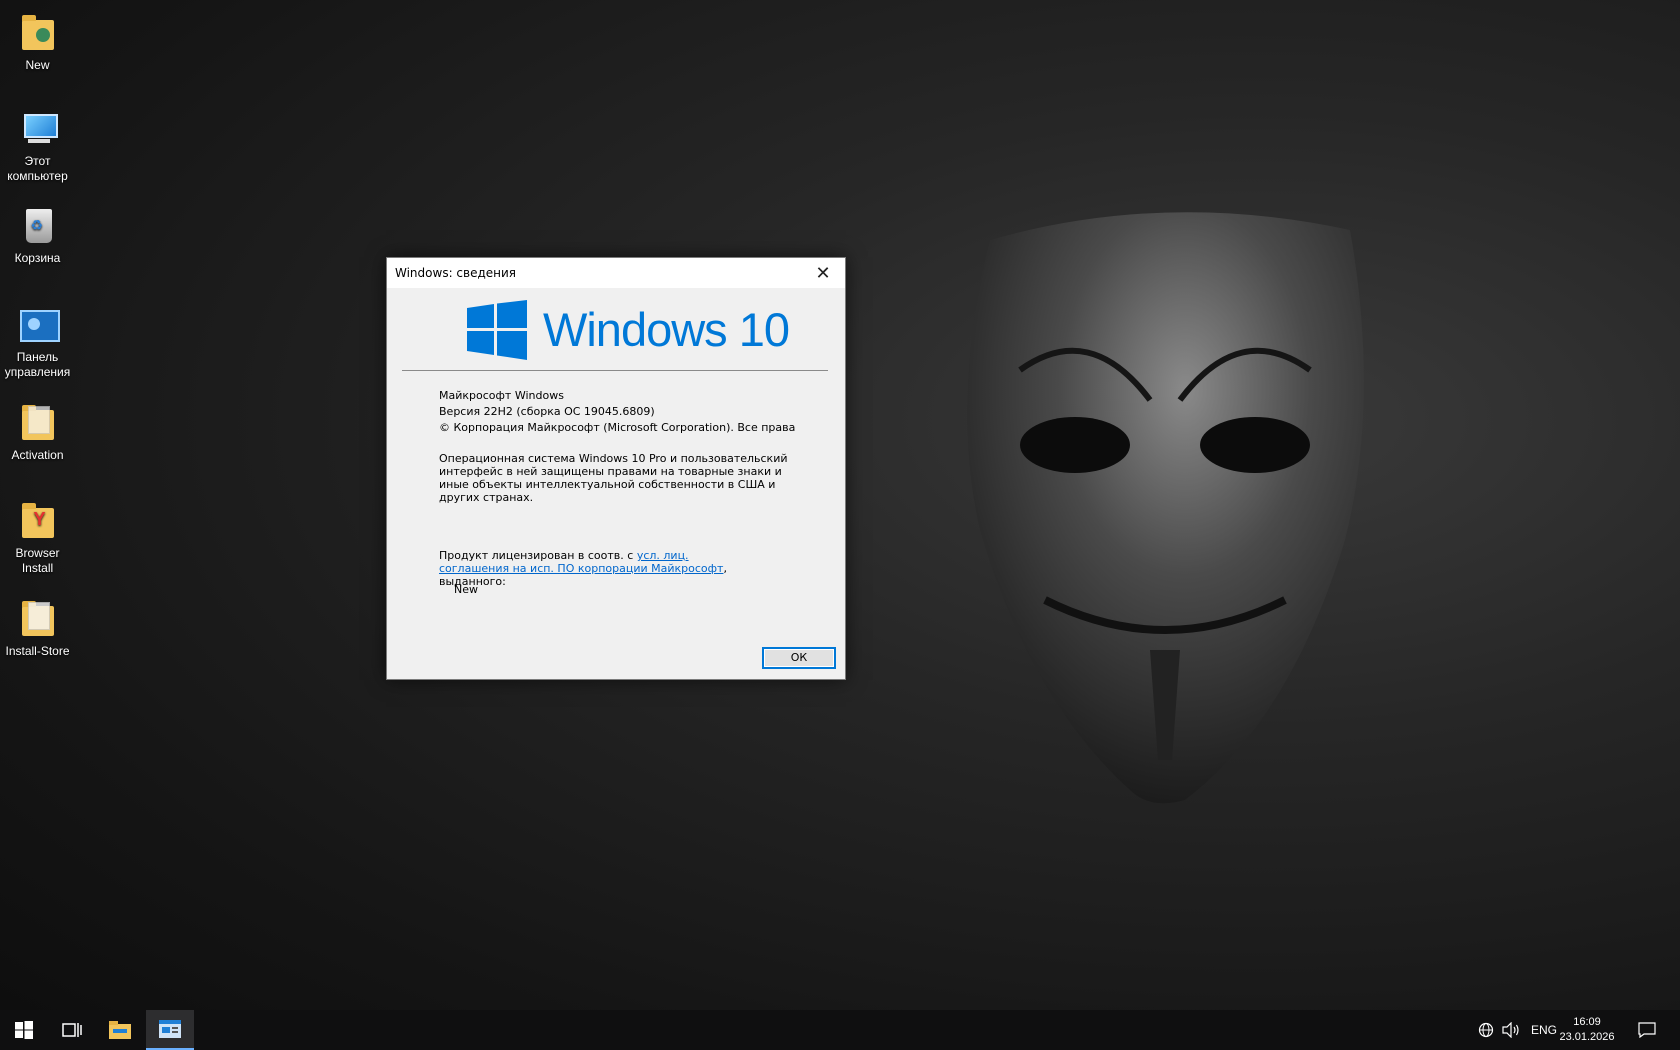 The image size is (1680, 1050). Describe the element at coordinates (615, 370) in the screenshot. I see `divider` at that location.